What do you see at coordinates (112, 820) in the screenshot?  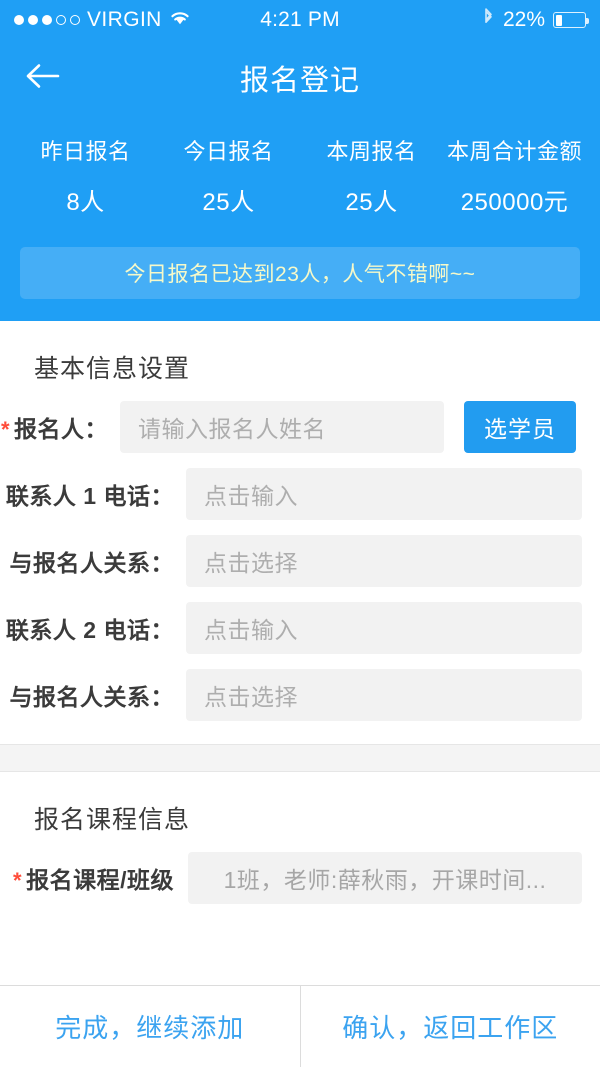 I see `course-info-title: 报名课程信息` at bounding box center [112, 820].